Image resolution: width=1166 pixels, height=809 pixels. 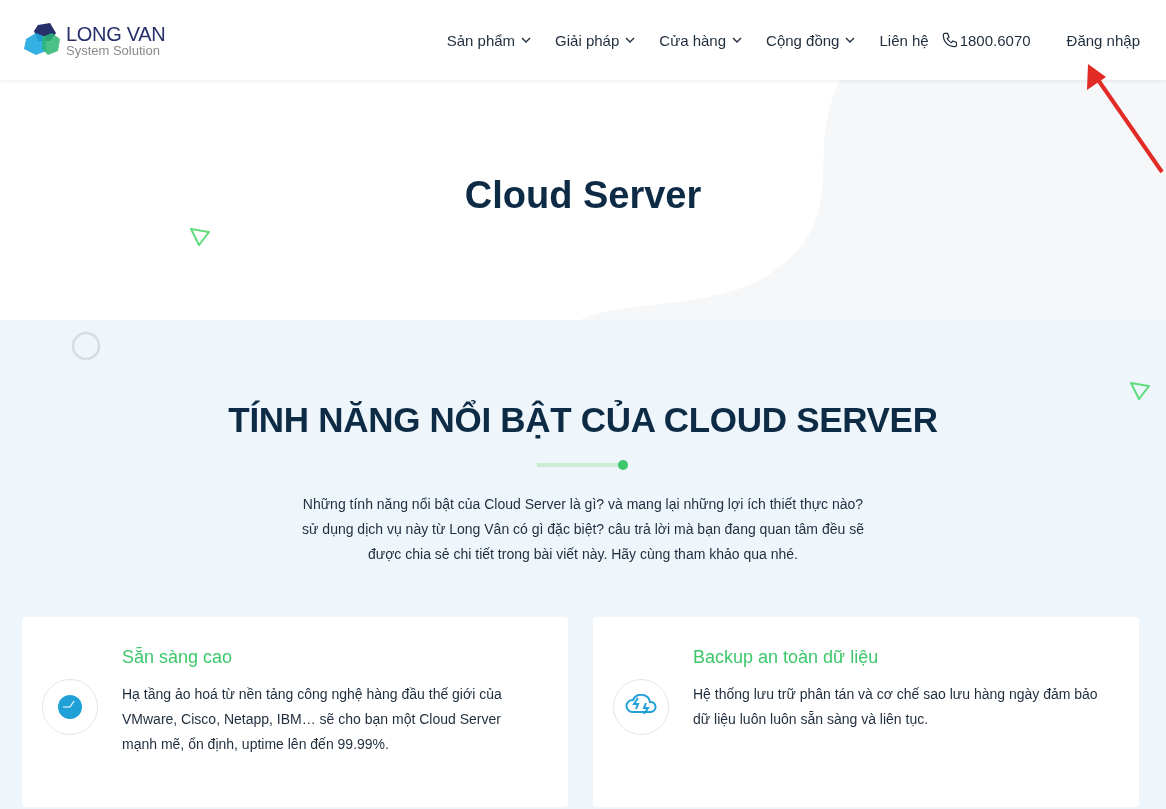 What do you see at coordinates (995, 40) in the screenshot?
I see `phone-link: 1800.6070` at bounding box center [995, 40].